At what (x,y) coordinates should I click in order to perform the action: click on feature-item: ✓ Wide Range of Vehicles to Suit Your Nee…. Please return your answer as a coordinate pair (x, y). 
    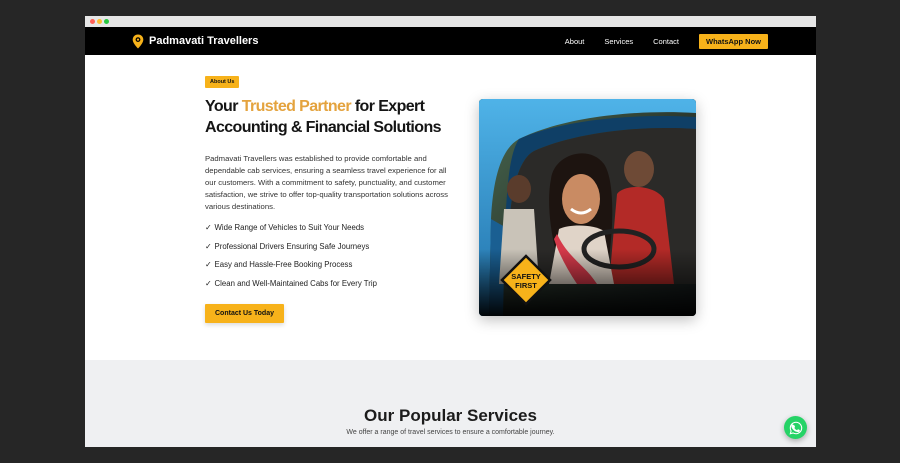
    Looking at the image, I should click on (291, 232).